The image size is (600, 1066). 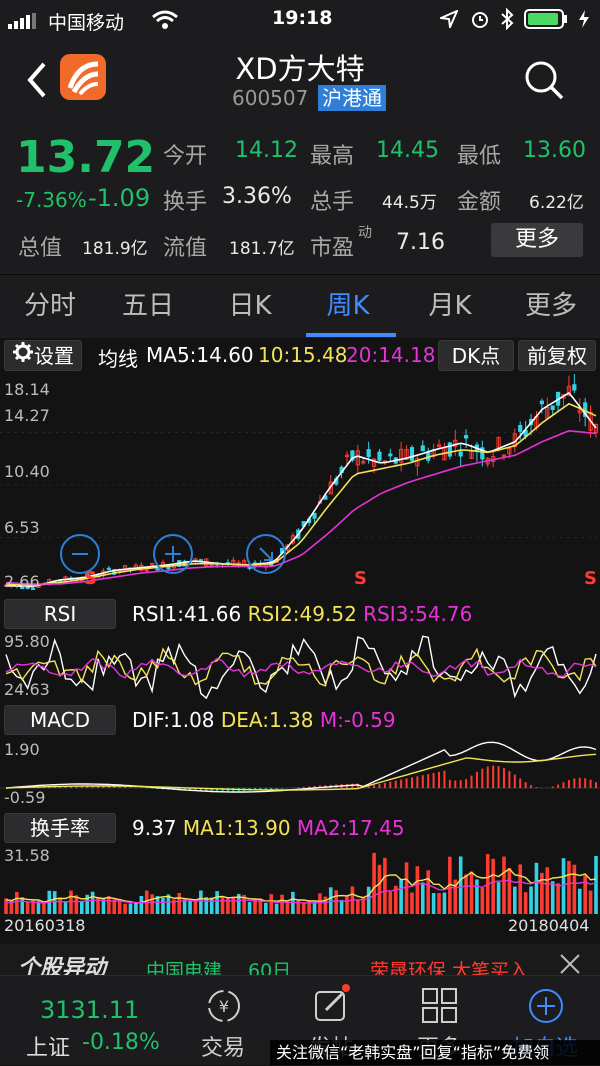 I want to click on rsi-indicator-button: RSI, so click(x=60, y=614).